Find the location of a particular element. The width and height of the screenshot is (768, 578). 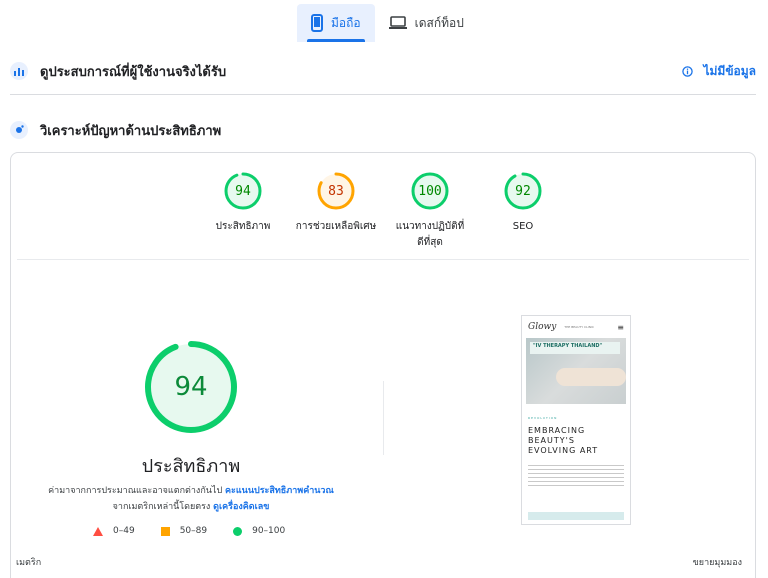

screenshot-footer-bar is located at coordinates (576, 516).